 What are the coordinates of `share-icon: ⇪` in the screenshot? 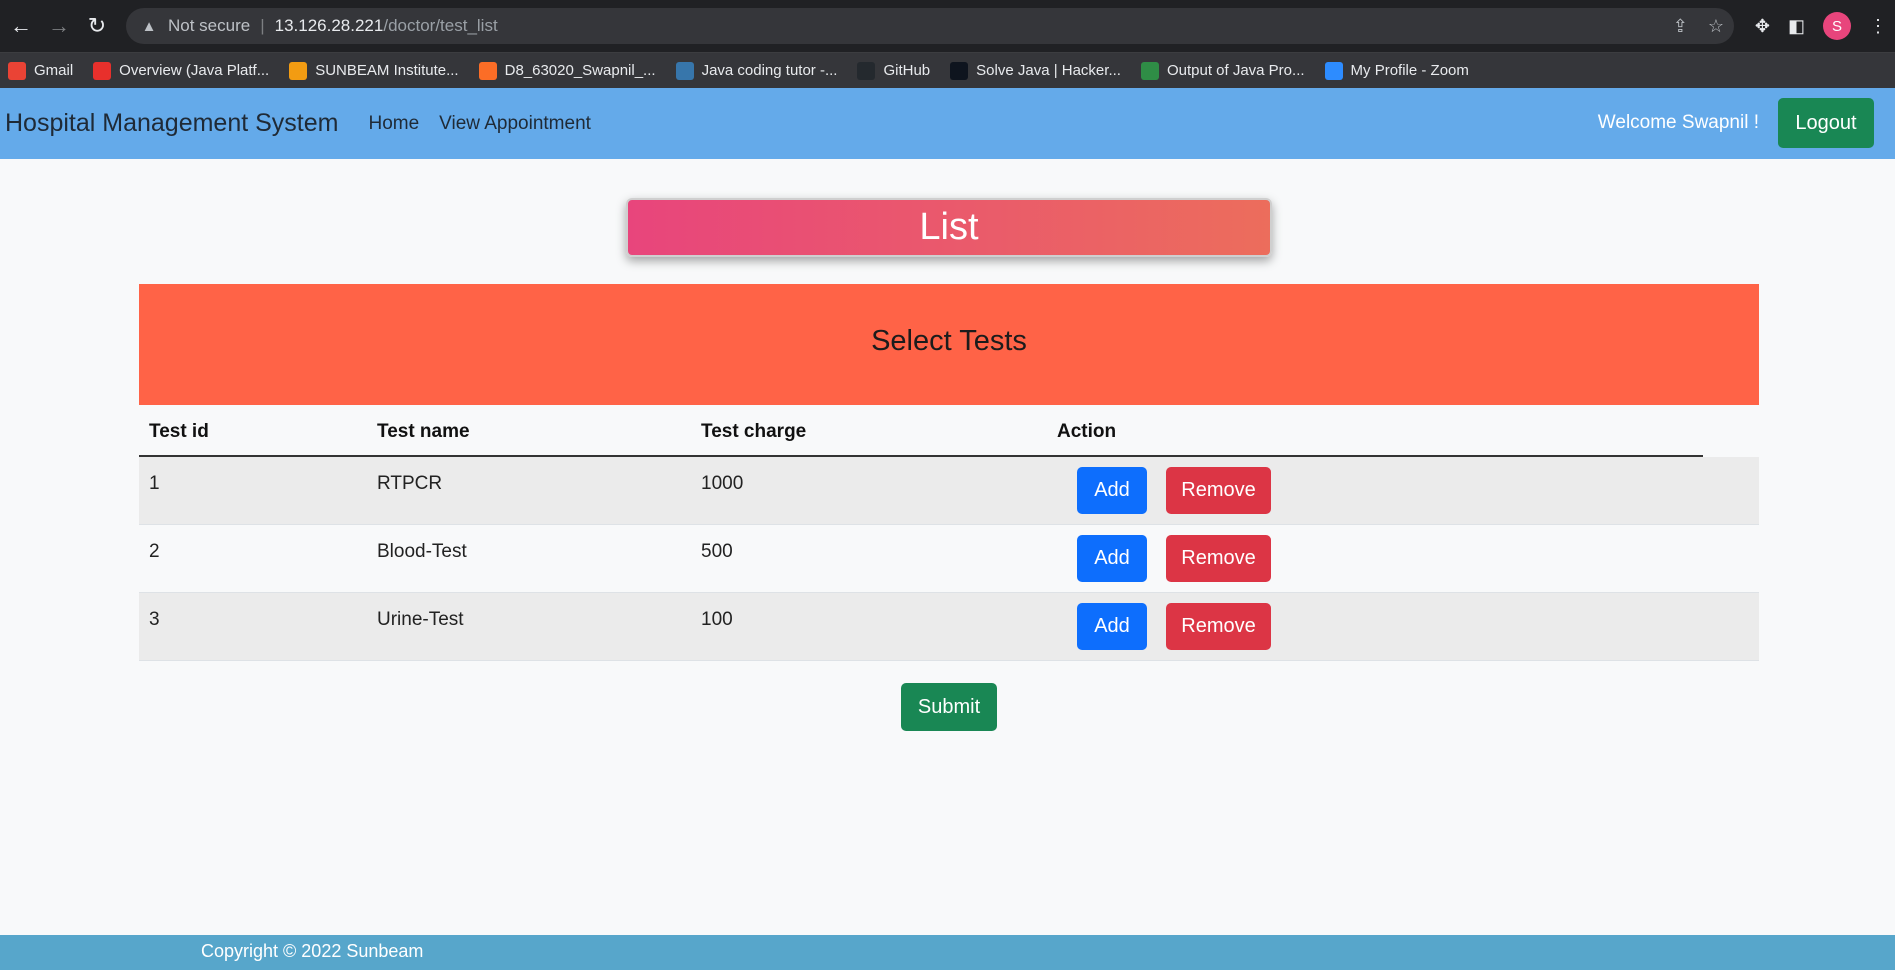 It's located at (1680, 26).